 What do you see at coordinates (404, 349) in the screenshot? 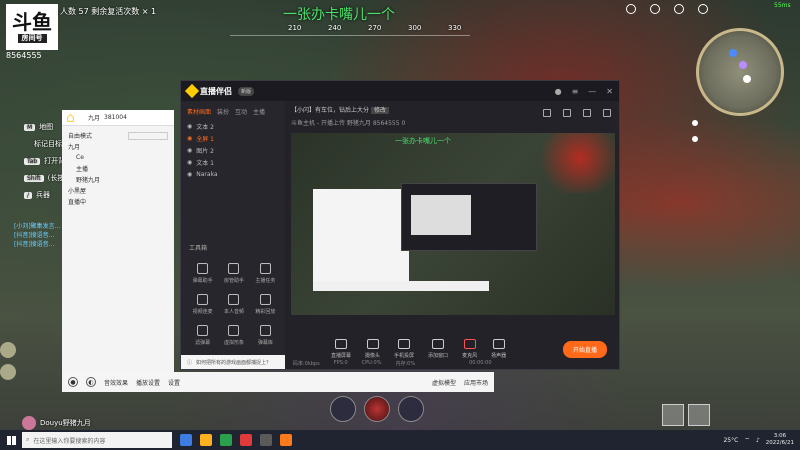
I see `phone-cast-button: 手机投屏` at bounding box center [404, 349].